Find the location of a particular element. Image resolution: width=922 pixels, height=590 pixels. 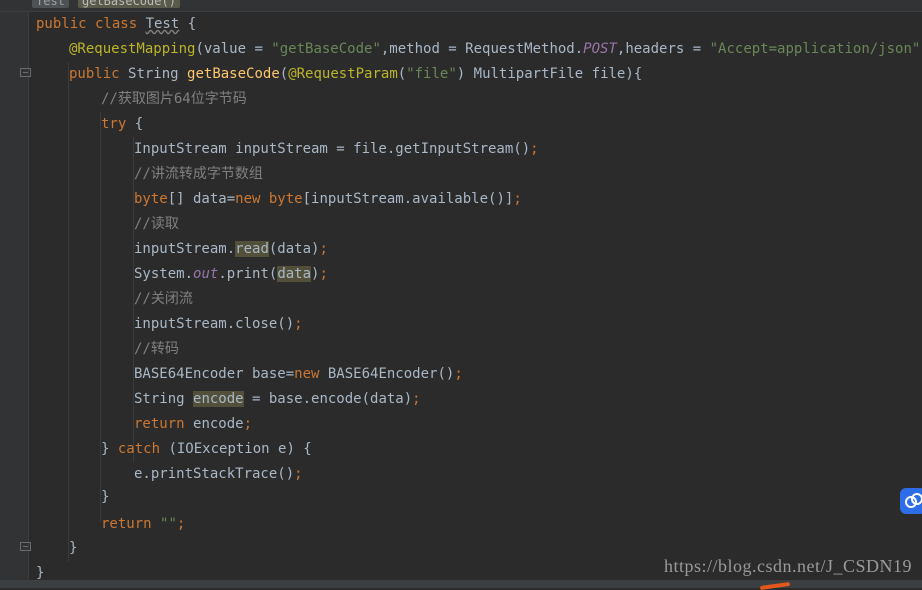

code-line-16: String encode = base.encode(data); is located at coordinates (277, 399).